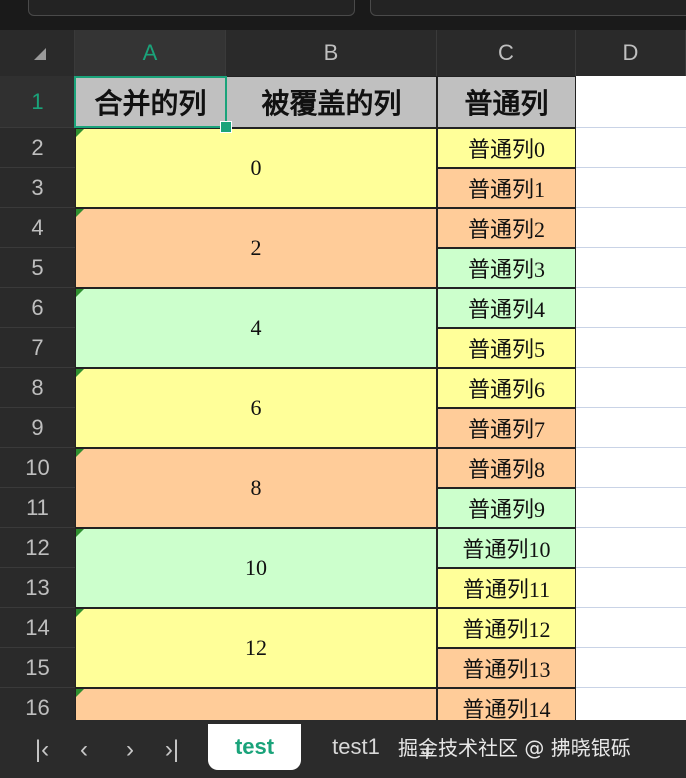 This screenshot has width=686, height=778. What do you see at coordinates (37, 704) in the screenshot?
I see `row-header-16: 16` at bounding box center [37, 704].